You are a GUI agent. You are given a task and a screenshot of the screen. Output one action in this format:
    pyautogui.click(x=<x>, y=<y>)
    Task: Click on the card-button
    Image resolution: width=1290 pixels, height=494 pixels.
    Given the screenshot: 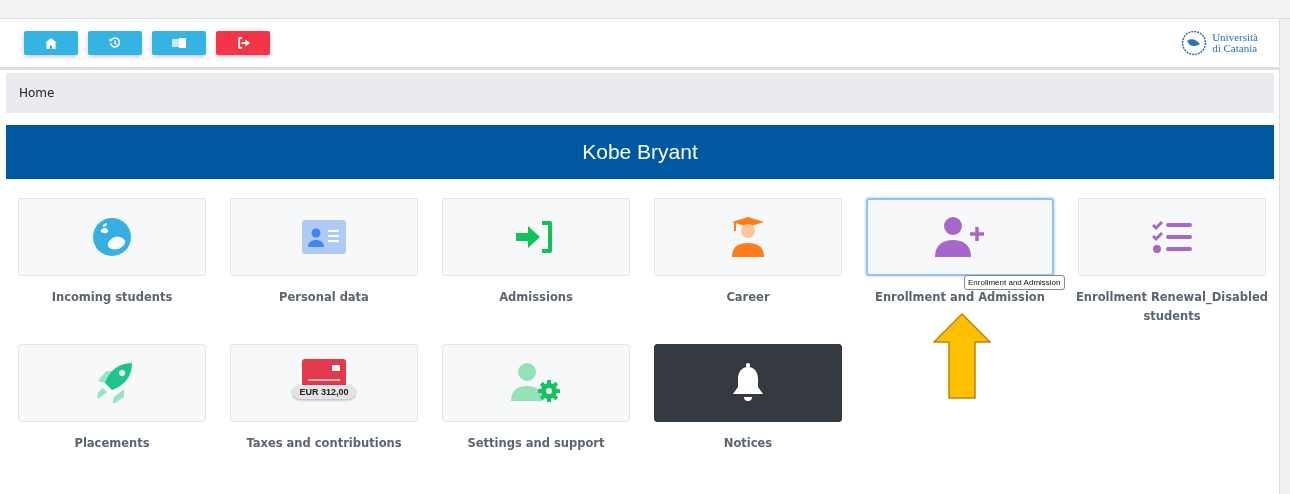 What is the action you would take?
    pyautogui.click(x=179, y=43)
    